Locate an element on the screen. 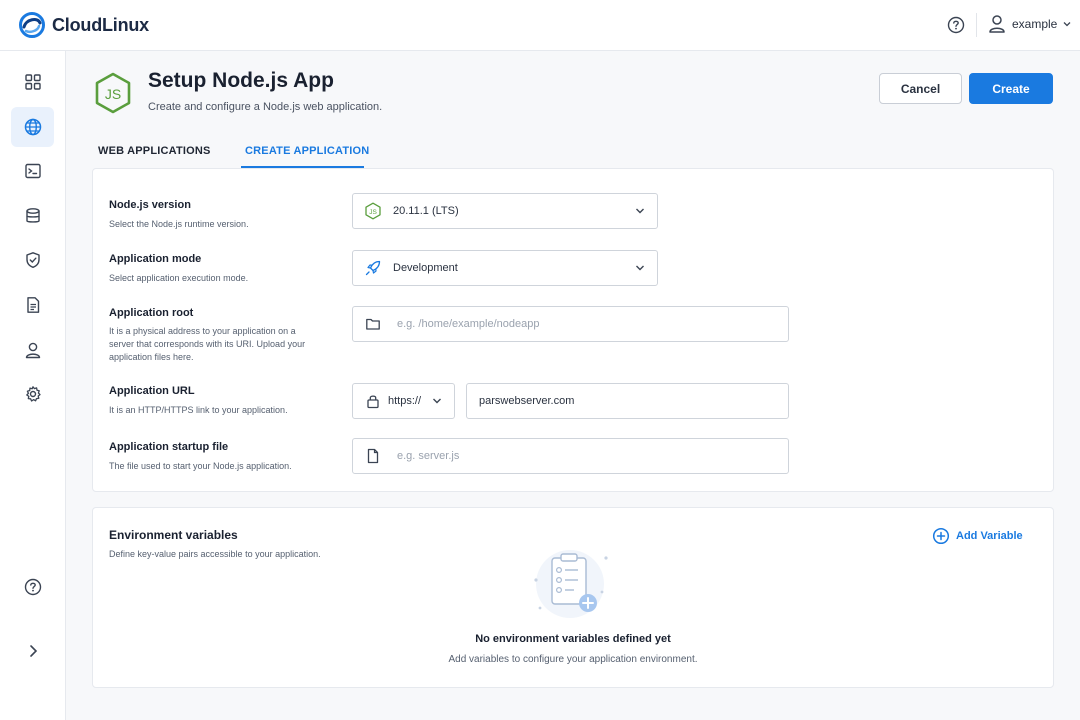 The height and width of the screenshot is (720, 1080). app-root-label: Application root is located at coordinates (151, 313).